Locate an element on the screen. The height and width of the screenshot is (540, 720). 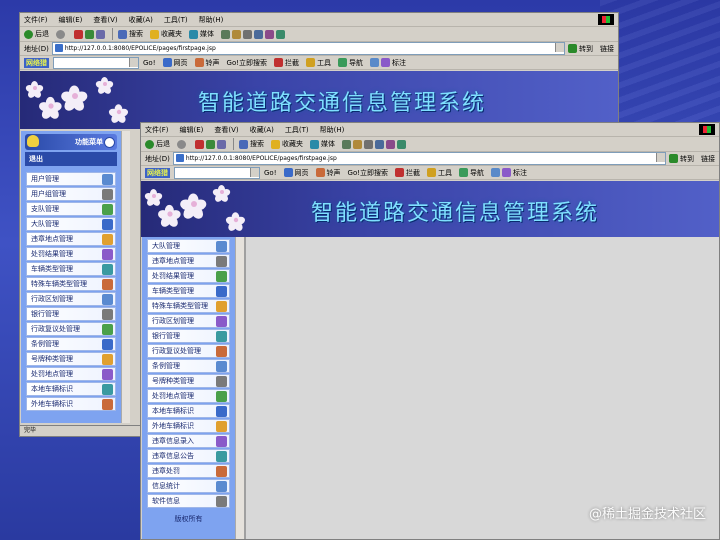
sidebar-menu-item: 处罚地点管理 is located at coordinates (71, 374).